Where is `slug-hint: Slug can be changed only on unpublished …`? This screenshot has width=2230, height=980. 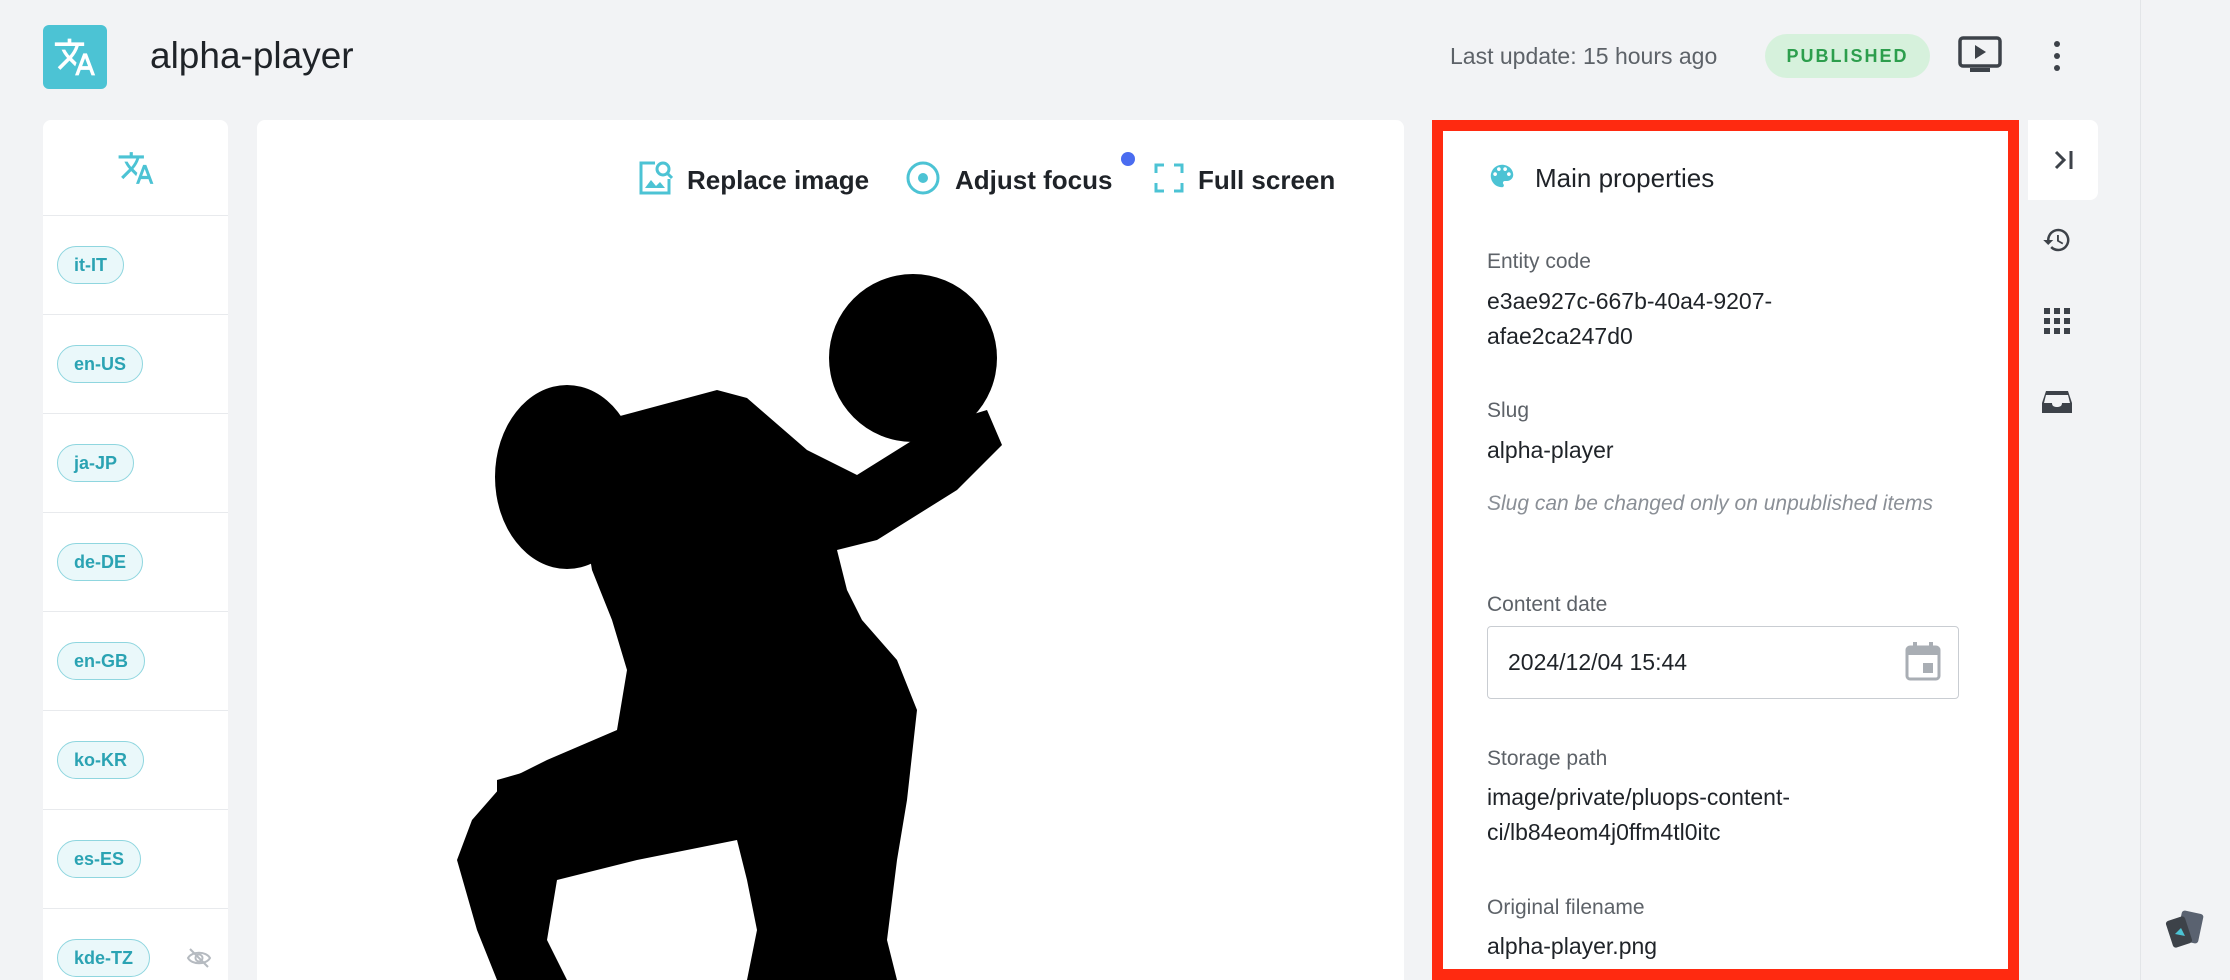
slug-hint: Slug can be changed only on unpublished … is located at coordinates (1710, 503).